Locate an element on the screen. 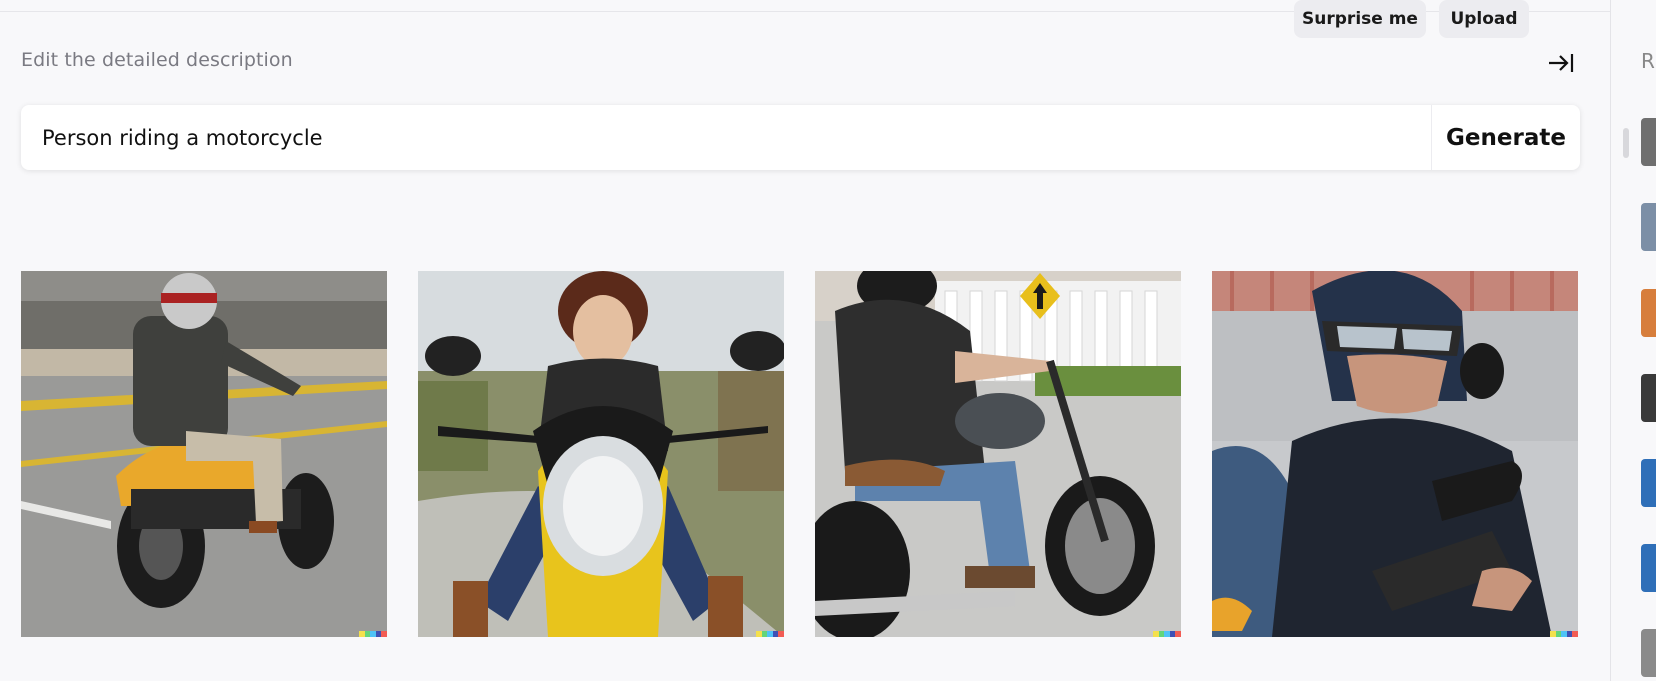  collapse-panel-icon is located at coordinates (1561, 63).